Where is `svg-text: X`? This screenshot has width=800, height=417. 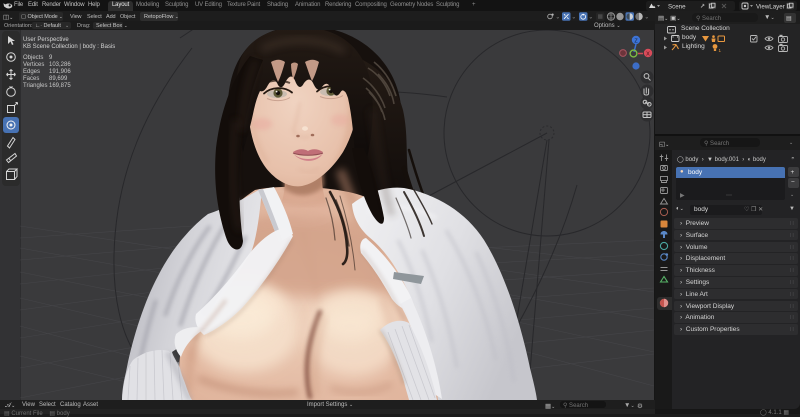
svg-text: X is located at coordinates (648, 54).